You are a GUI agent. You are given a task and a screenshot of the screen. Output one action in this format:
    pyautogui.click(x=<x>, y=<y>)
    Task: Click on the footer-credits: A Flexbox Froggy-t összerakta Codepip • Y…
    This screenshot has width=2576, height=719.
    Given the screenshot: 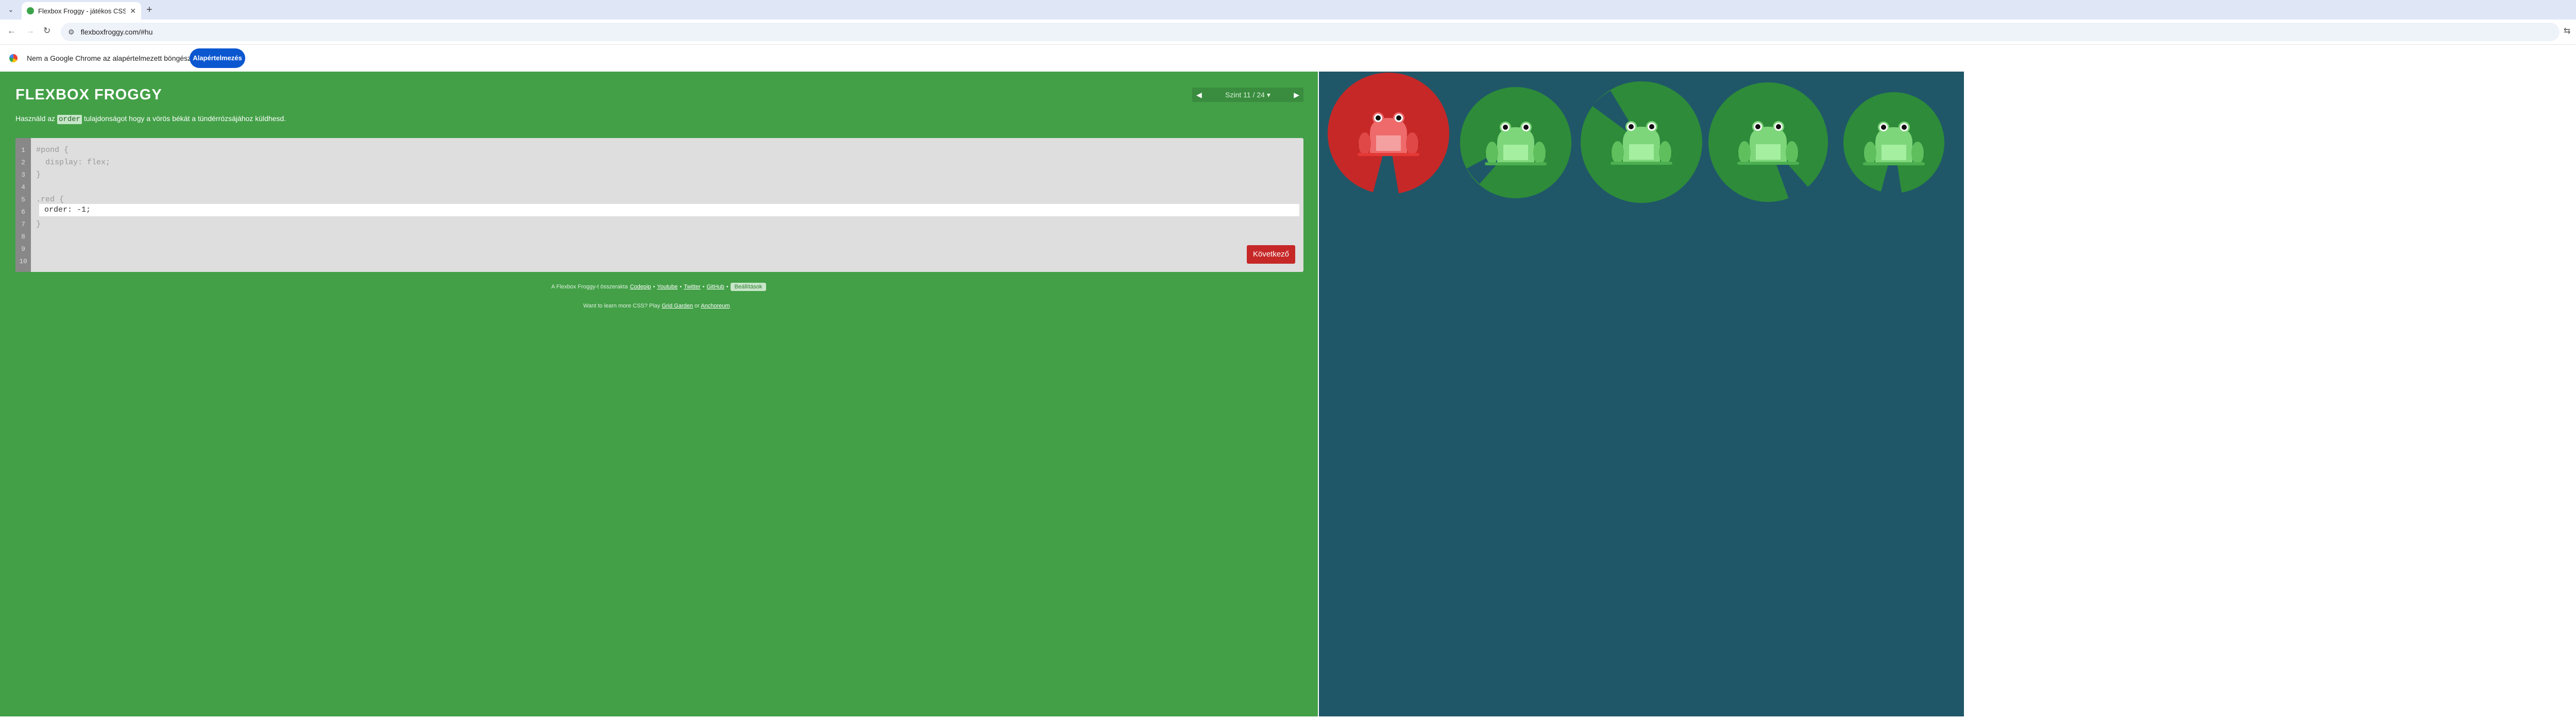 What is the action you would take?
    pyautogui.click(x=659, y=287)
    